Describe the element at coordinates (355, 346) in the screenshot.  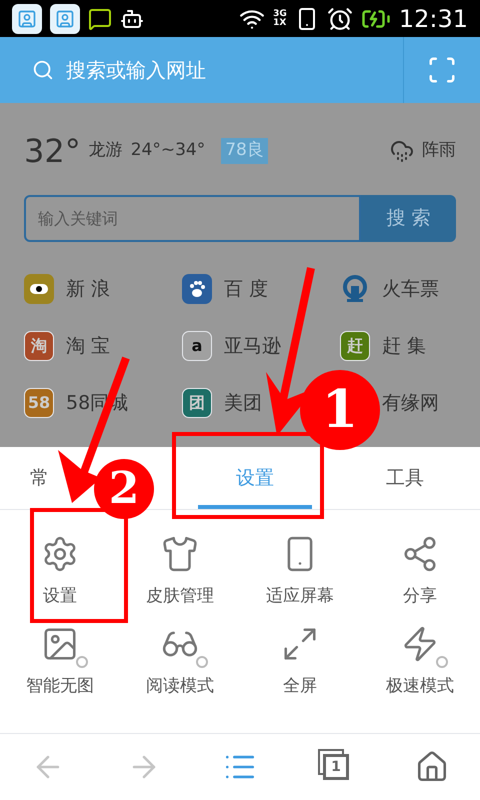
I see `app-logo-icon: 赶` at that location.